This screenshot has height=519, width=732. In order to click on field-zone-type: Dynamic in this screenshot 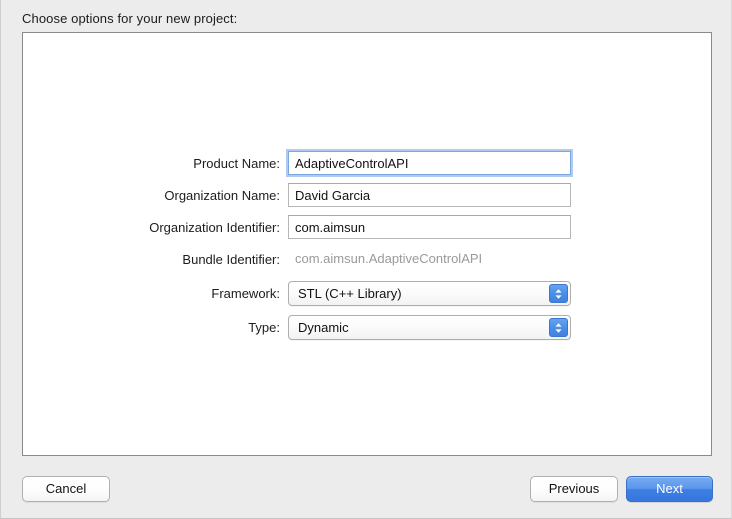, I will do `click(429, 327)`.